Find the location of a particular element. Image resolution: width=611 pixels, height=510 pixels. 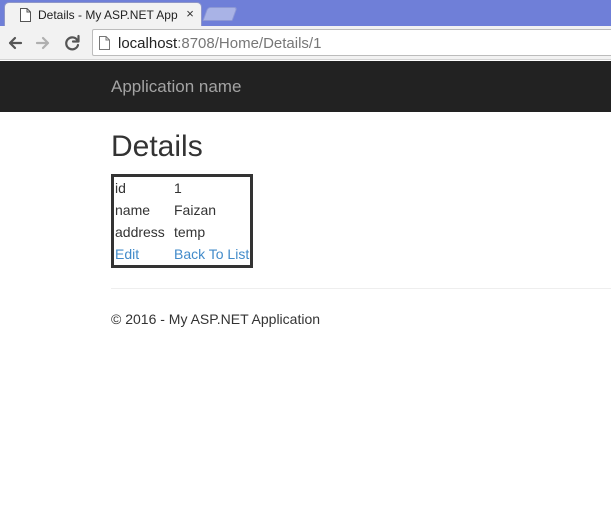

browser-tab-details: Details - My ASP.NET App × is located at coordinates (103, 14).